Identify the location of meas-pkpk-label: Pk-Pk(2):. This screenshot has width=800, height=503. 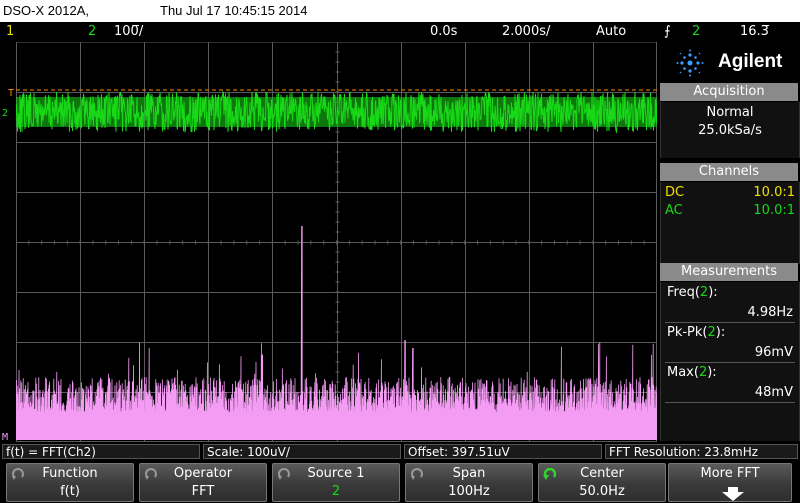
(696, 332).